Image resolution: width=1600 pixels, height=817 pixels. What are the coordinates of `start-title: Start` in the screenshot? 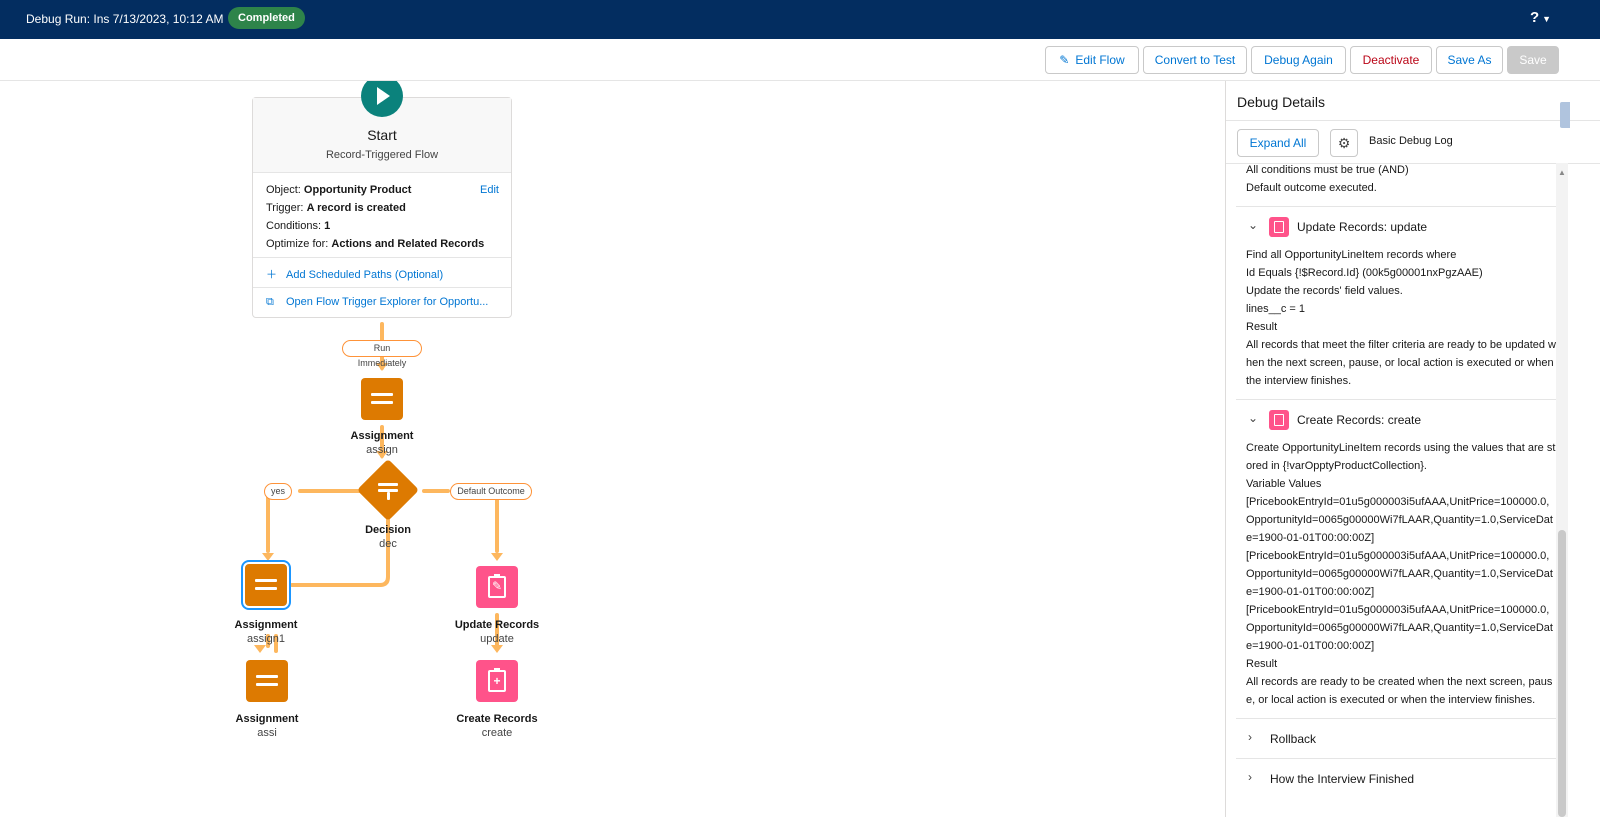 It's located at (382, 135).